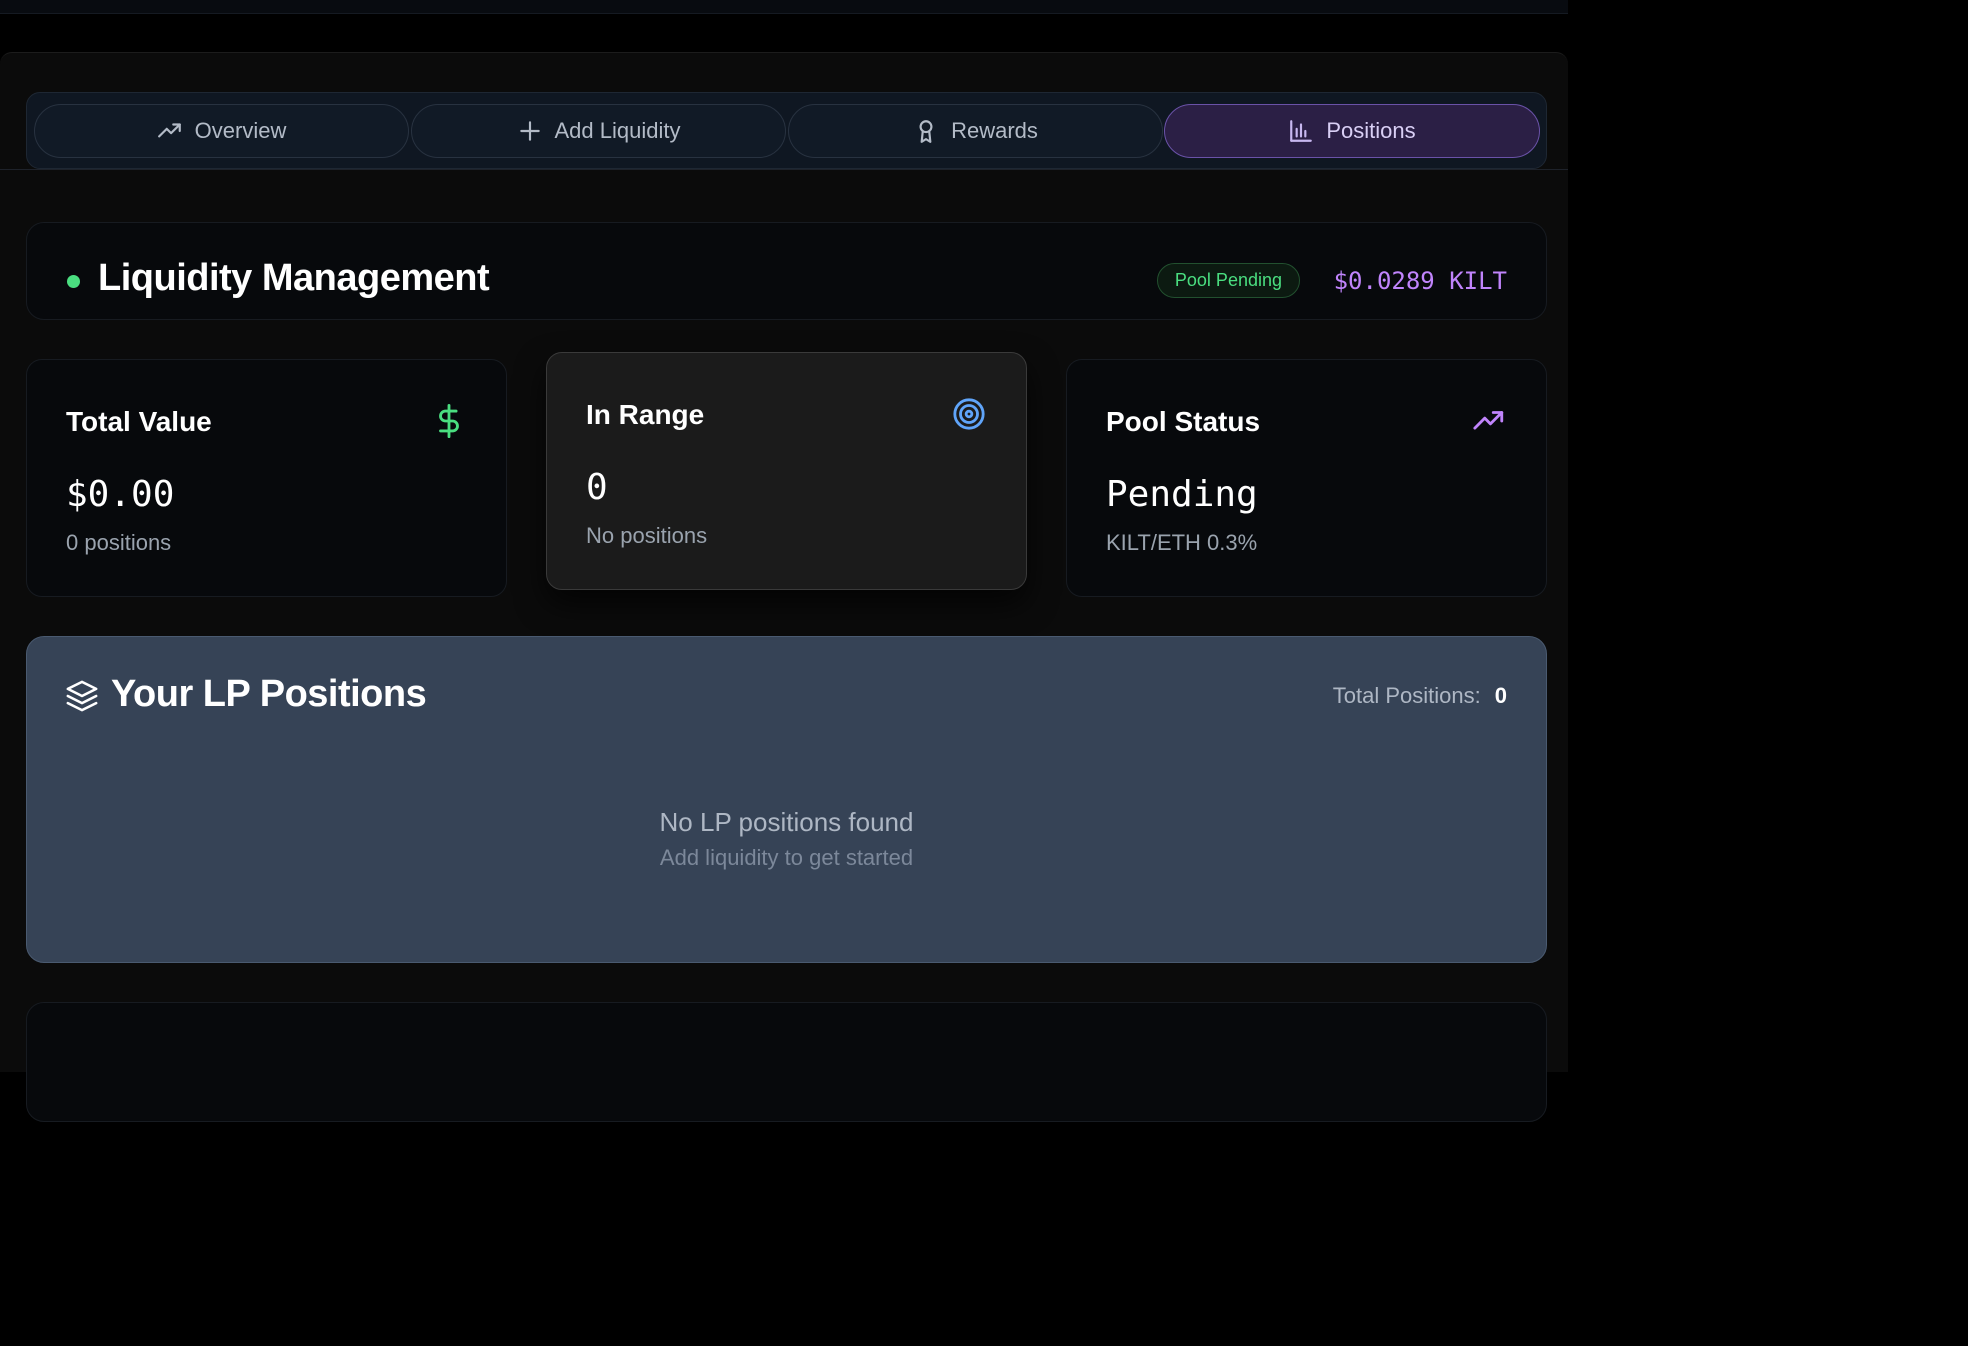 Image resolution: width=1968 pixels, height=1346 pixels. I want to click on tab-positions: Positions, so click(1352, 131).